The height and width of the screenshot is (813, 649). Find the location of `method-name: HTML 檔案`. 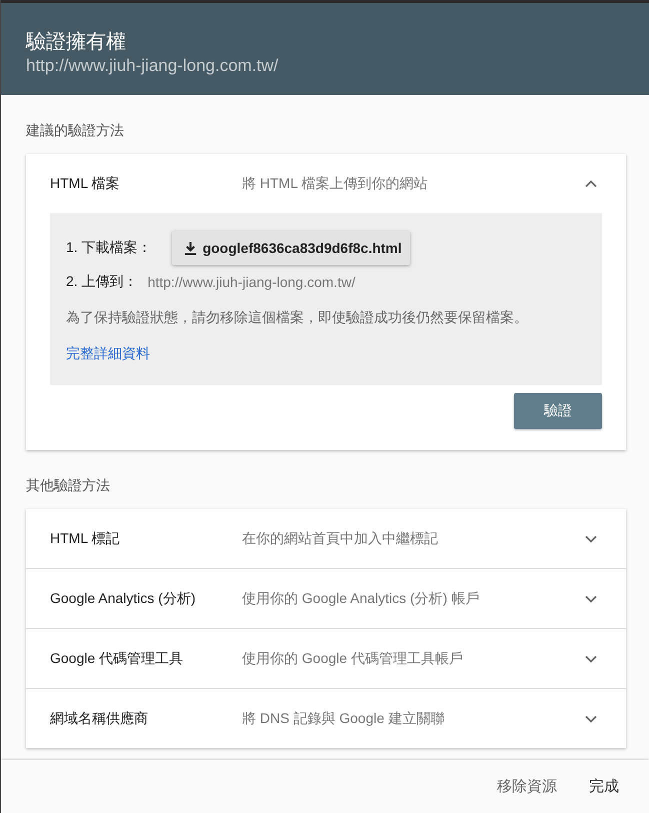

method-name: HTML 檔案 is located at coordinates (85, 183).